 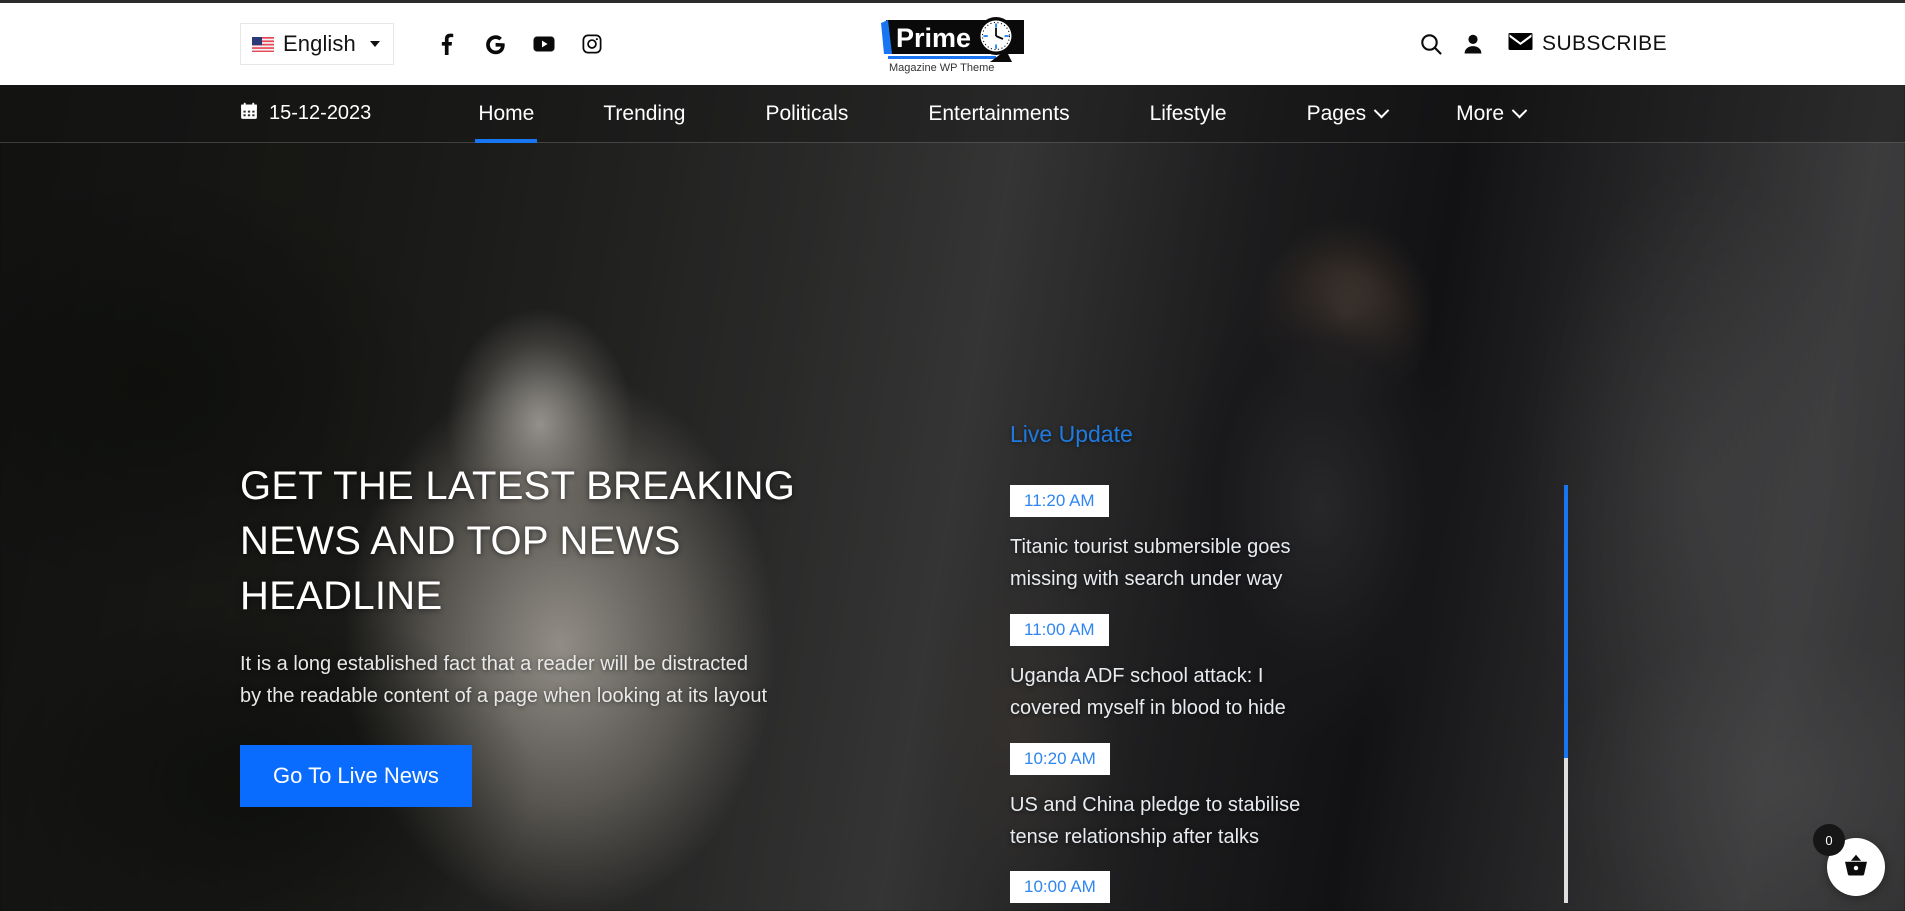 What do you see at coordinates (319, 43) in the screenshot?
I see `language-label: English` at bounding box center [319, 43].